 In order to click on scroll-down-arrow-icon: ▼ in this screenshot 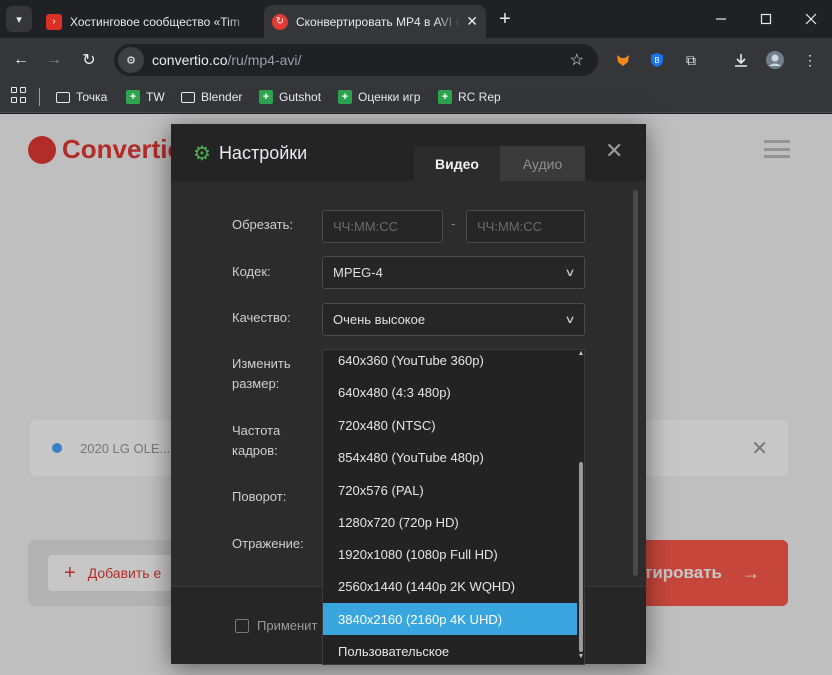, I will do `click(580, 658)`.